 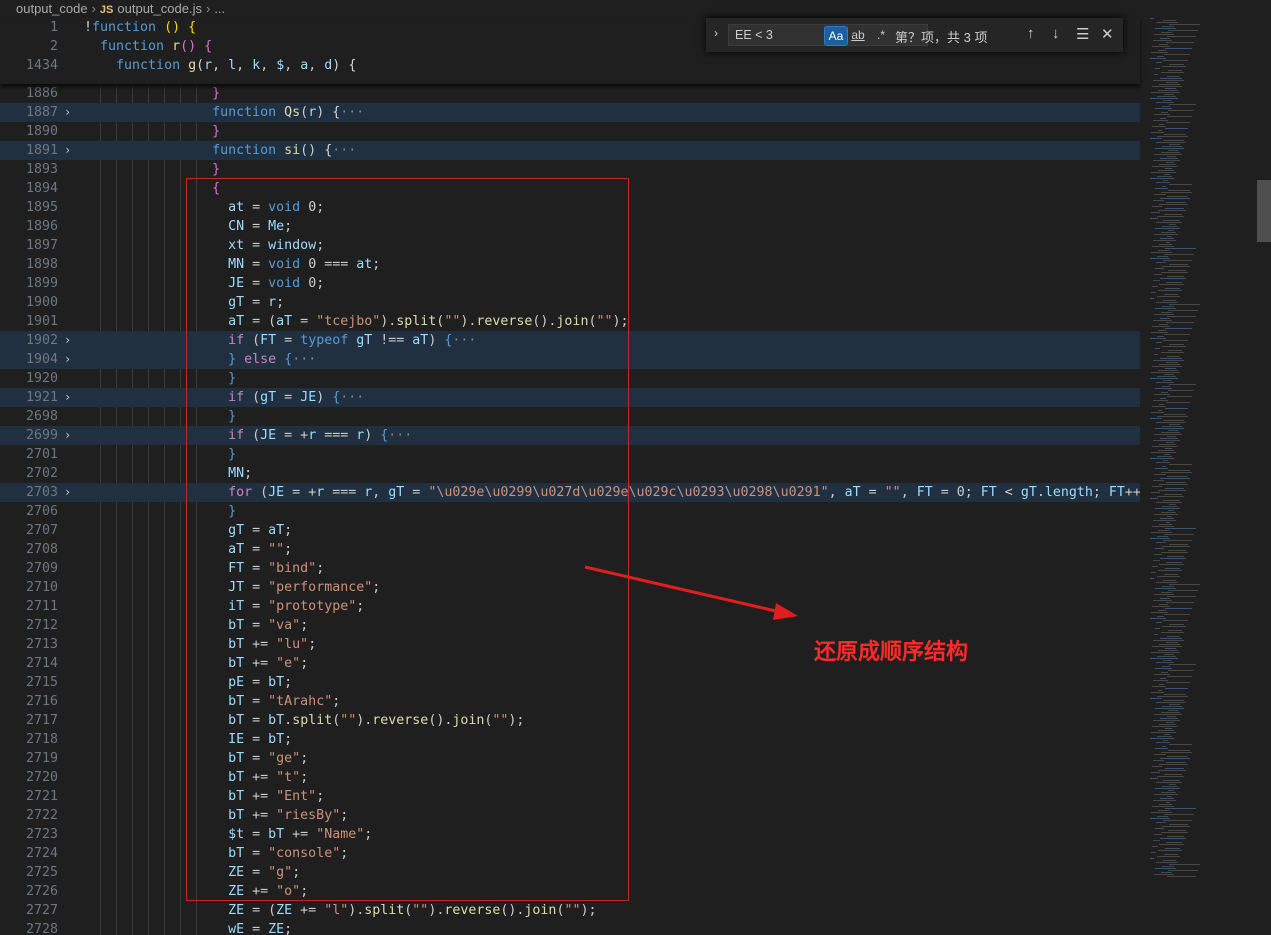 I want to click on code-text: wE = ZE;, so click(x=188, y=927).